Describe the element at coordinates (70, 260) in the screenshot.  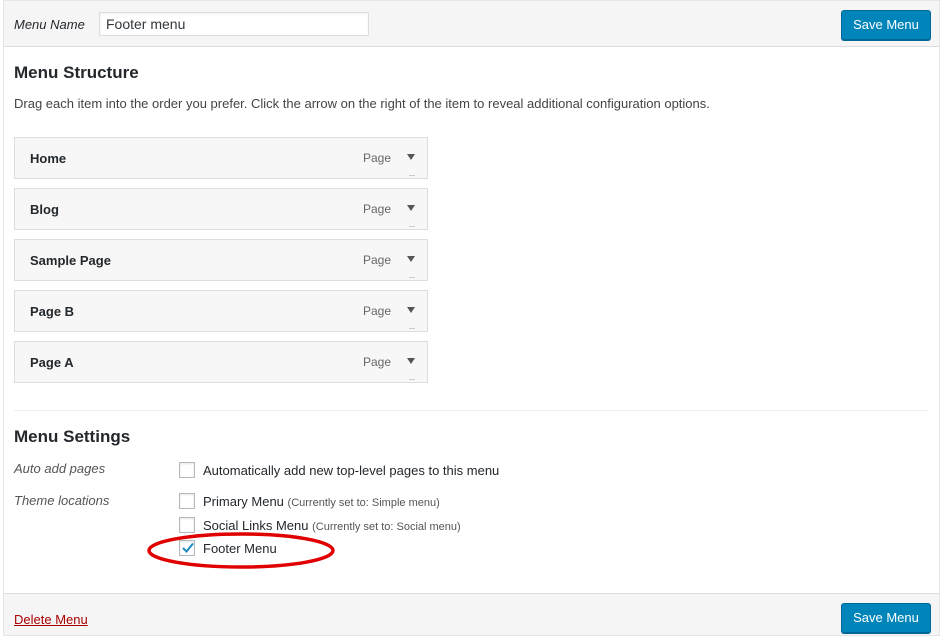
I see `menu-item-title: Sample Page` at that location.